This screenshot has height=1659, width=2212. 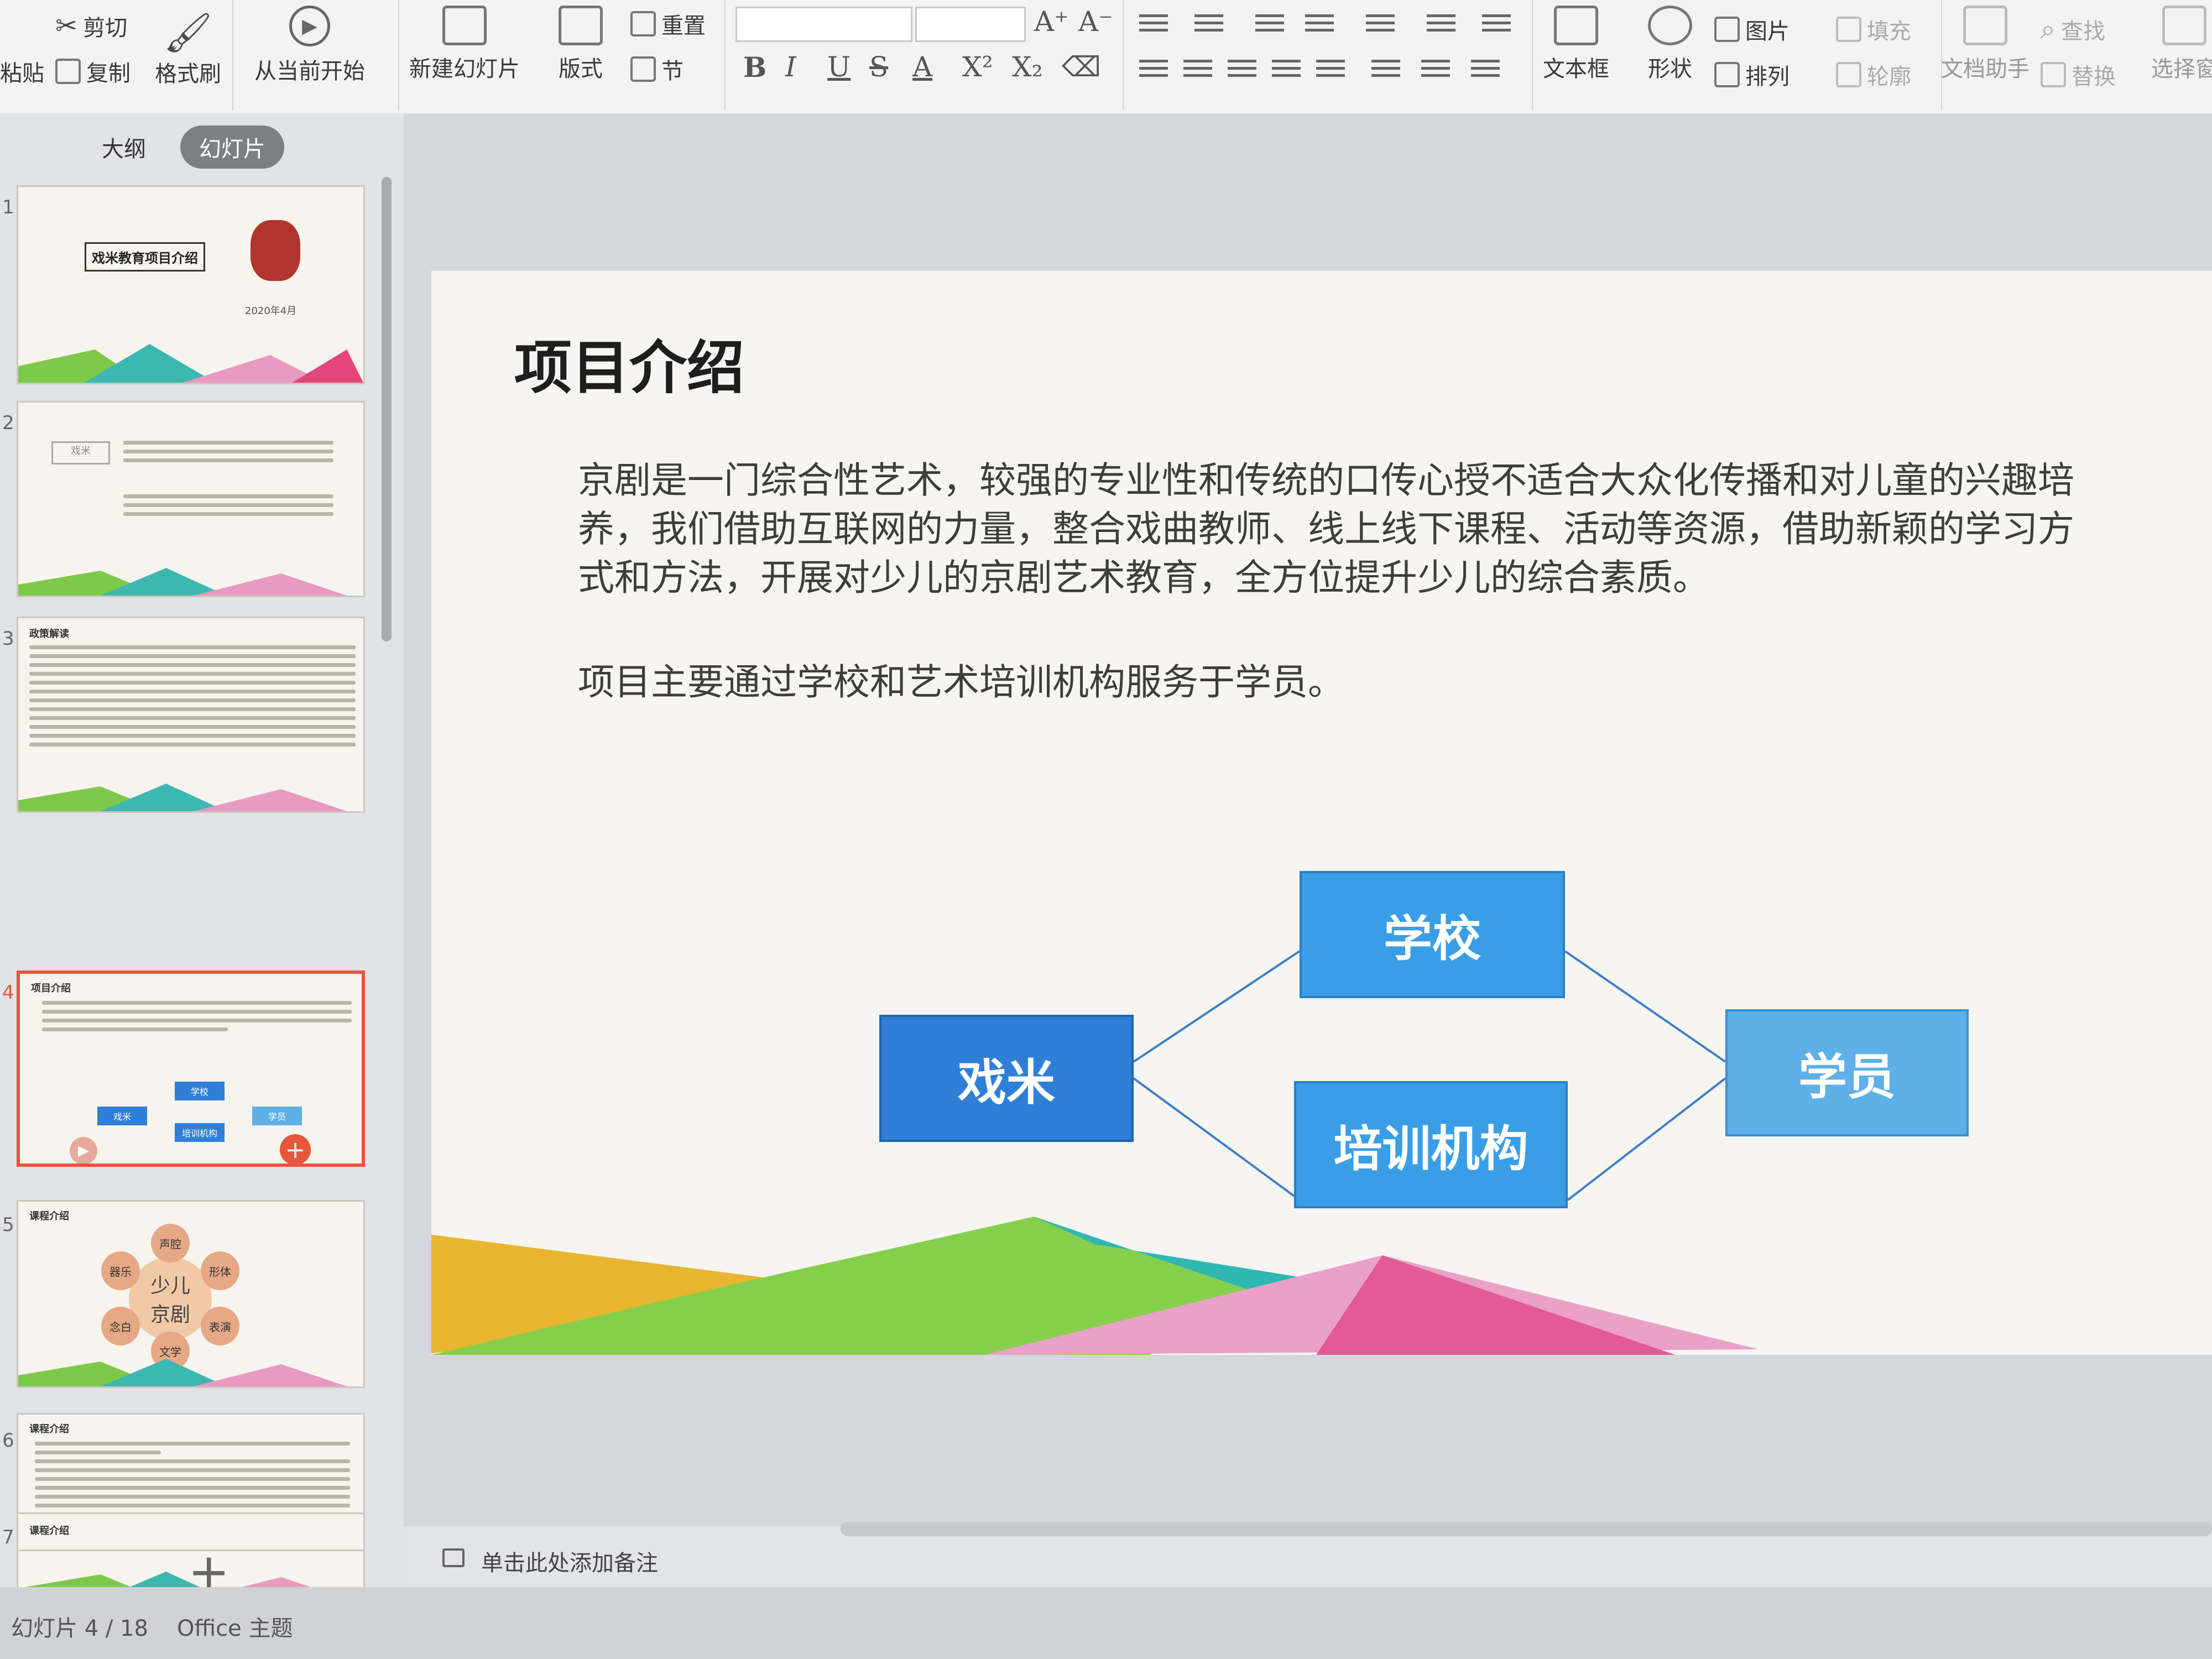 What do you see at coordinates (1986, 69) in the screenshot?
I see `doc-assistant-label: 文档助手` at bounding box center [1986, 69].